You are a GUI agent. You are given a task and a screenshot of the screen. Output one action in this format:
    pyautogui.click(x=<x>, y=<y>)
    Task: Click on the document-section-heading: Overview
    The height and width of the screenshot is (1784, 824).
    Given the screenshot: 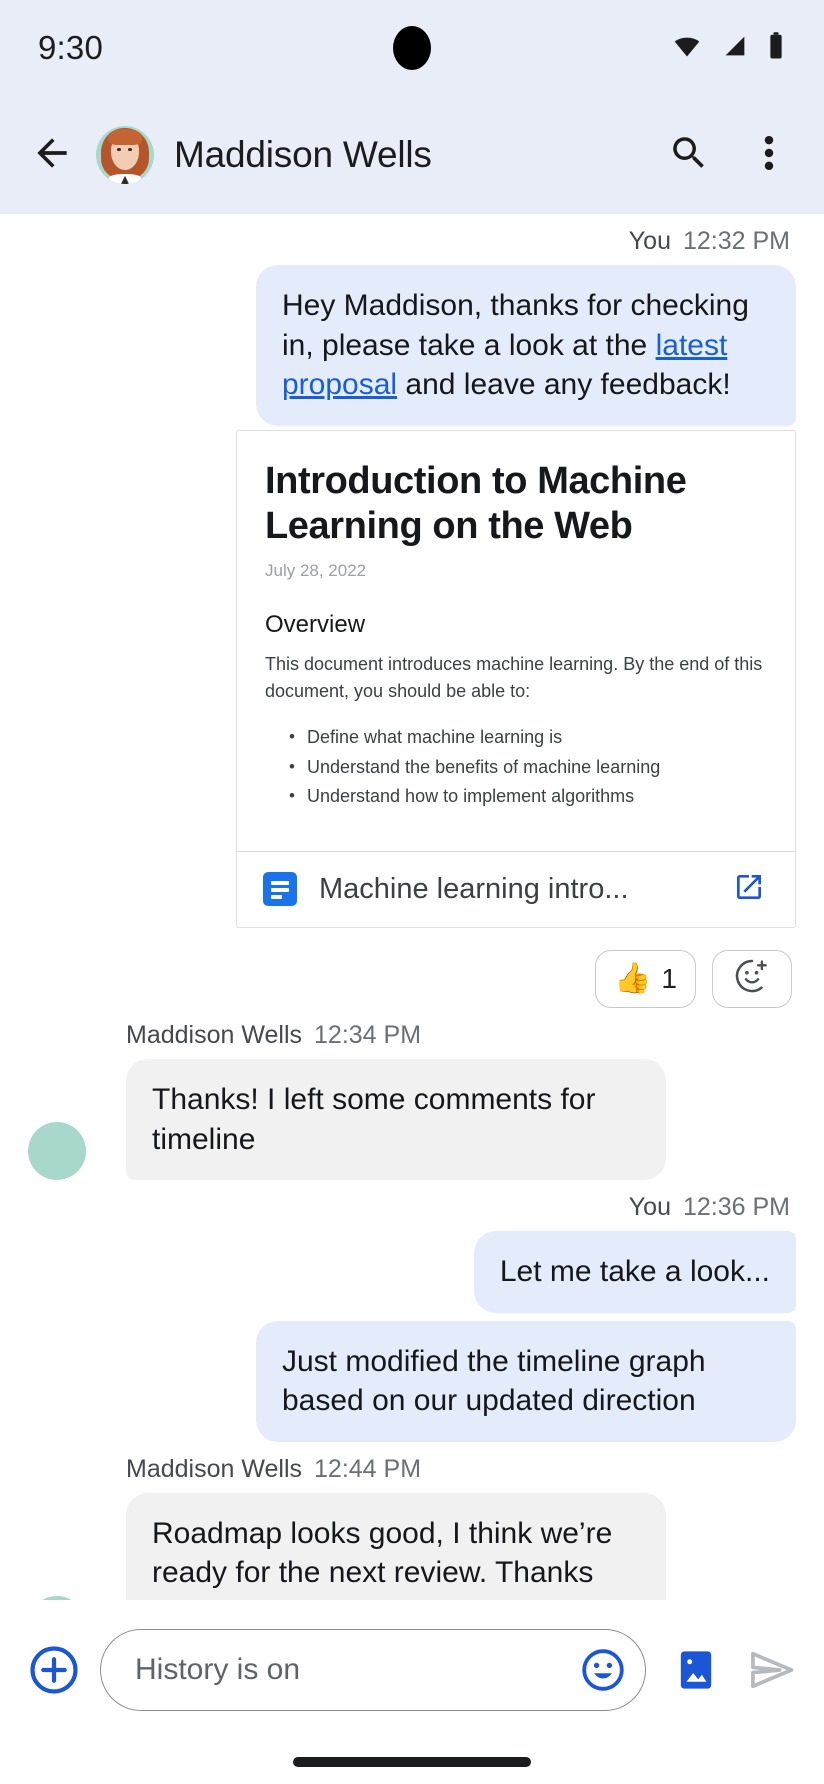 What is the action you would take?
    pyautogui.click(x=315, y=625)
    